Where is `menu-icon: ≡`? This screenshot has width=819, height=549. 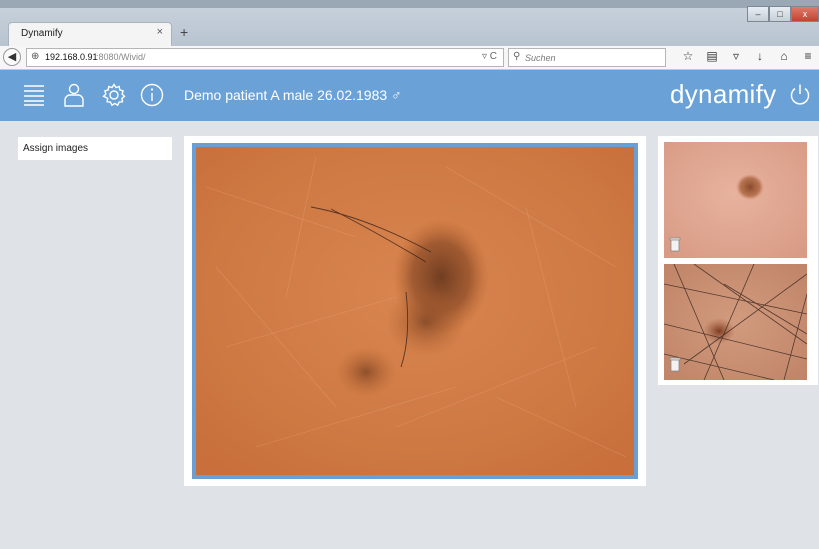
menu-icon: ≡ is located at coordinates (807, 56).